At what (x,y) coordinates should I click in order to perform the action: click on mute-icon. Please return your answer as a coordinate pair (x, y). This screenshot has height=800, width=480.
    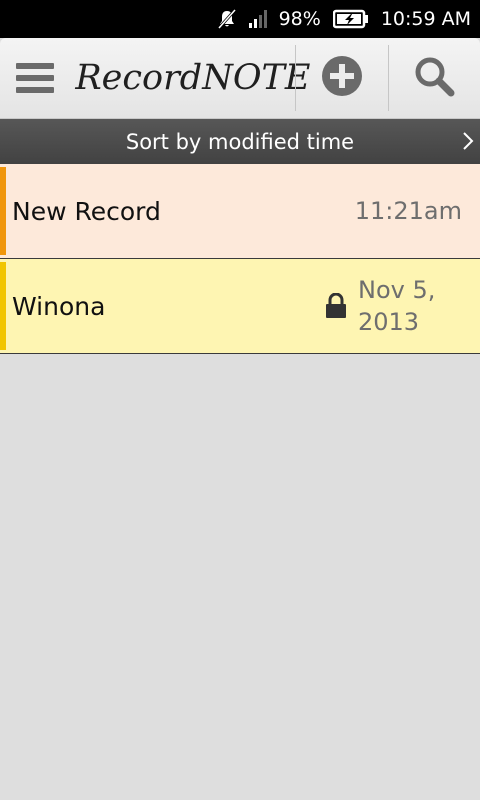
    Looking at the image, I should click on (227, 19).